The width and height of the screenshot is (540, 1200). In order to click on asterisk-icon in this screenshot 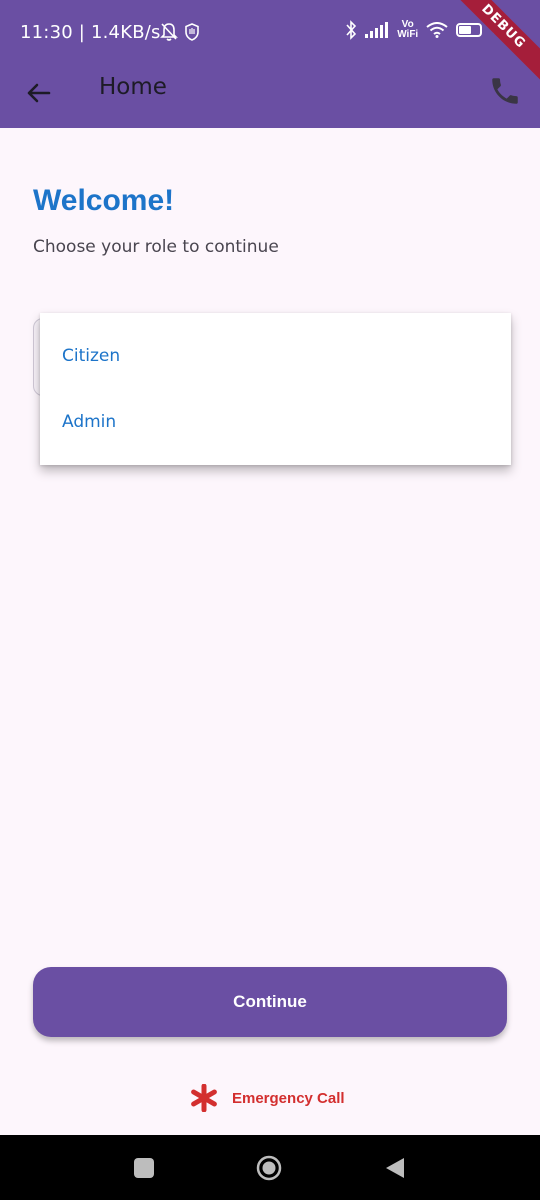, I will do `click(204, 1098)`.